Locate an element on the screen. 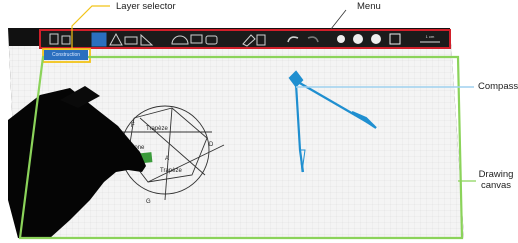 The width and height of the screenshot is (518, 243). layer-selector-label: Layer selector is located at coordinates (146, 6).